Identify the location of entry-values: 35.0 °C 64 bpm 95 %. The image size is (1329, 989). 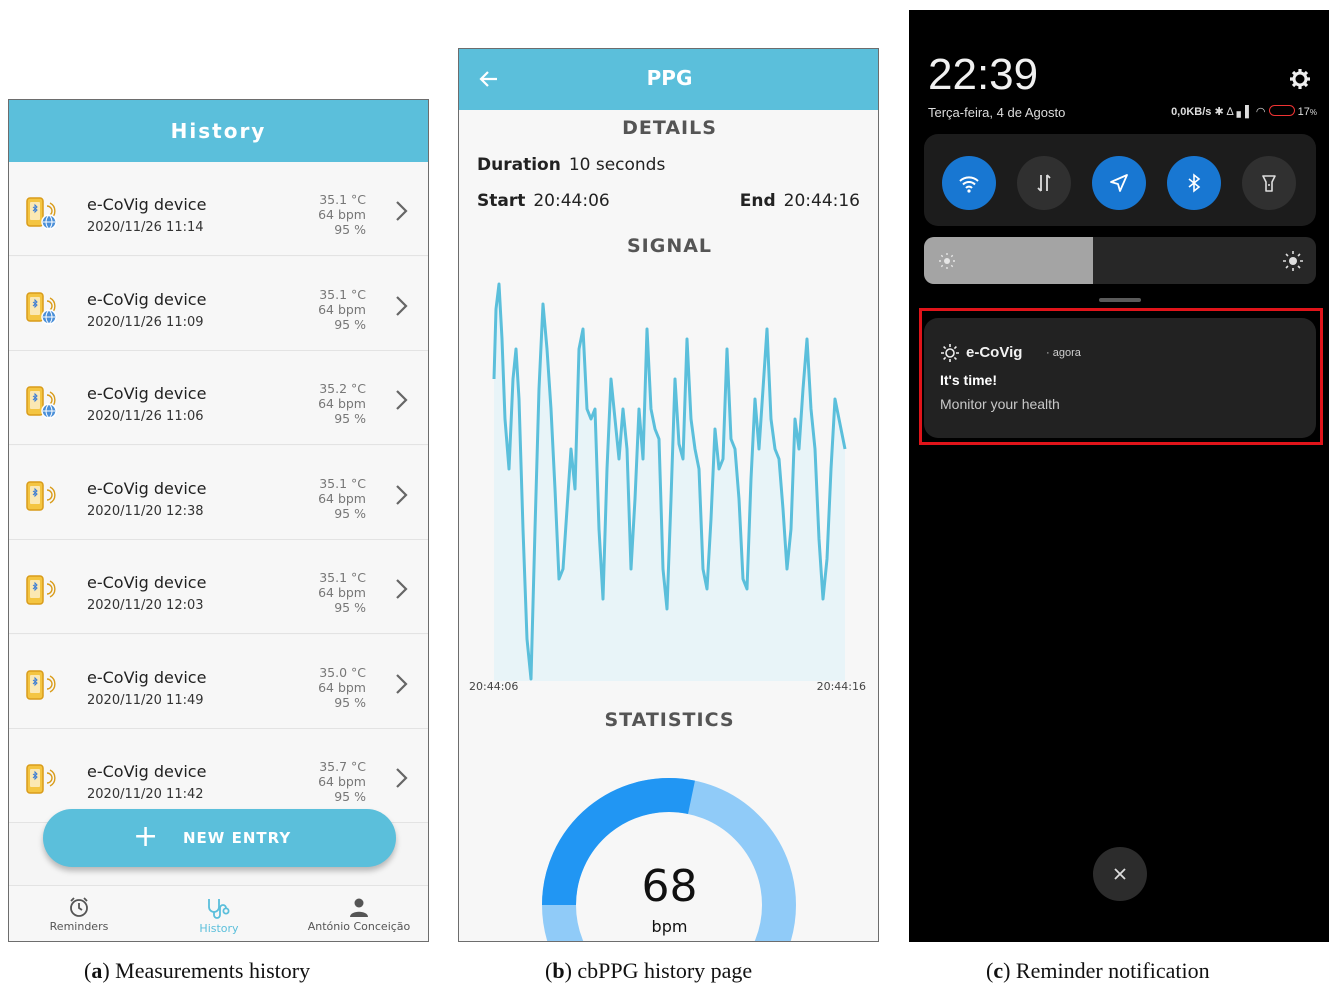
(342, 687).